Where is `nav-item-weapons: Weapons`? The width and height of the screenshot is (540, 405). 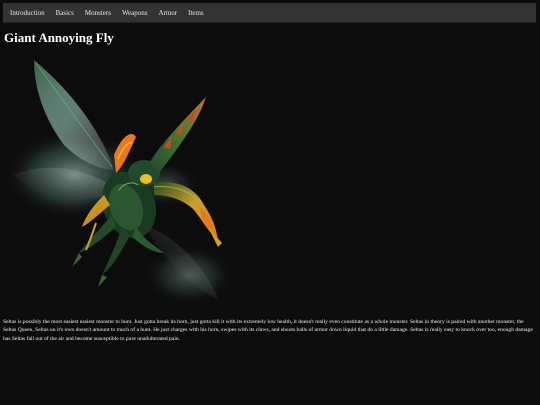 nav-item-weapons: Weapons is located at coordinates (136, 13).